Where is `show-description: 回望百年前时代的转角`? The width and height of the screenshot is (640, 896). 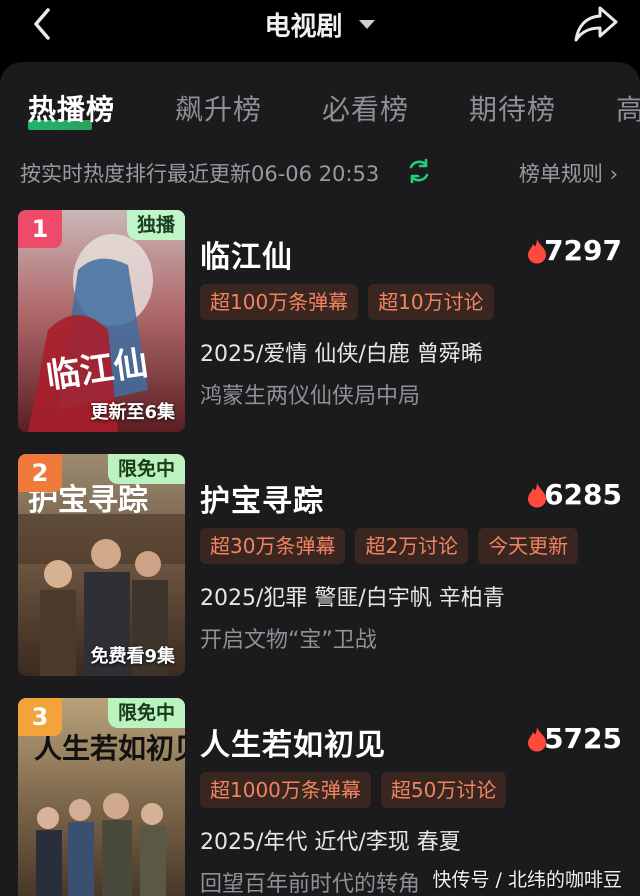 show-description: 回望百年前时代的转角 is located at coordinates (310, 884).